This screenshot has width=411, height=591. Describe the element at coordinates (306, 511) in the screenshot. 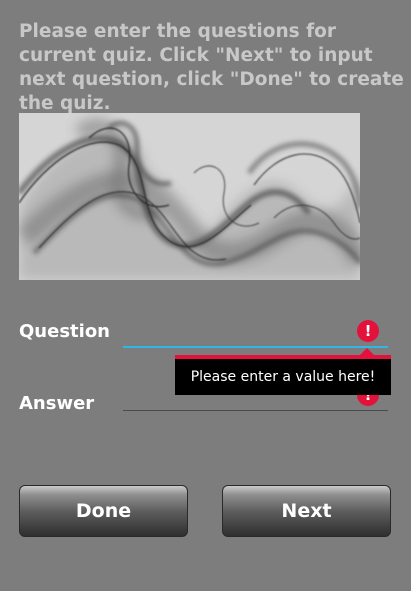

I see `next-button: Next` at that location.